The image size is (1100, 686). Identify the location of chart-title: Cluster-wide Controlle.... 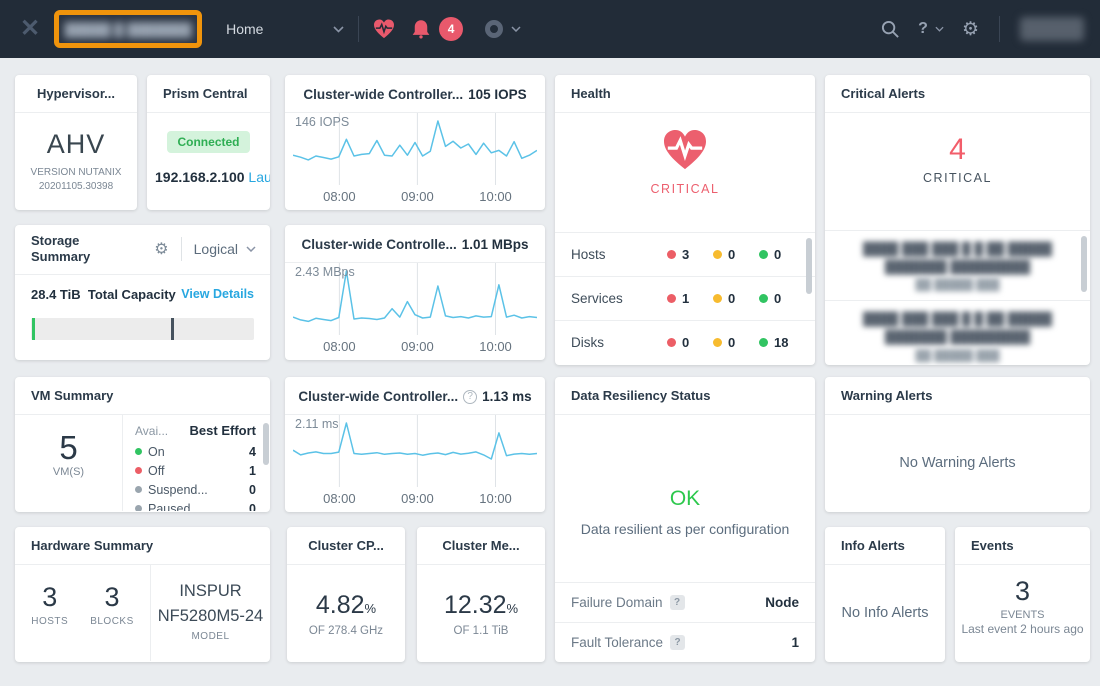
(379, 244).